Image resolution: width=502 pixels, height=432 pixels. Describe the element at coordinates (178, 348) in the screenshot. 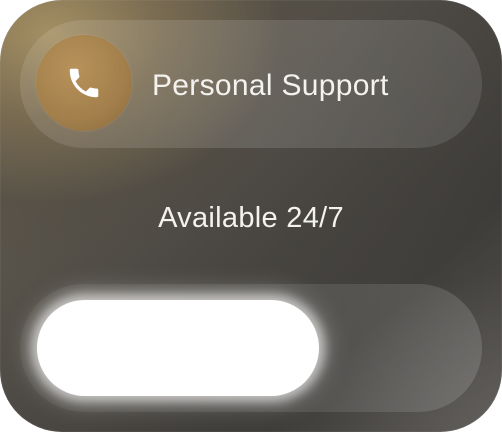

I see `slide-to-call-knob` at that location.